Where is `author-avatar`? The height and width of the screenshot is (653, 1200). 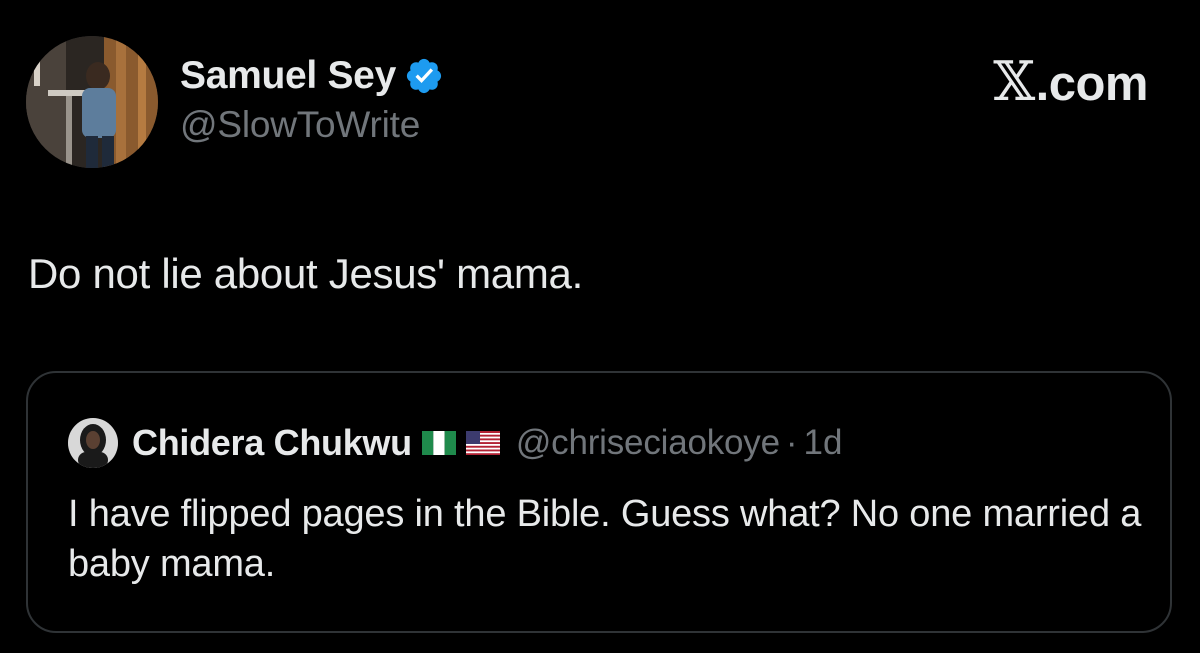 author-avatar is located at coordinates (92, 102).